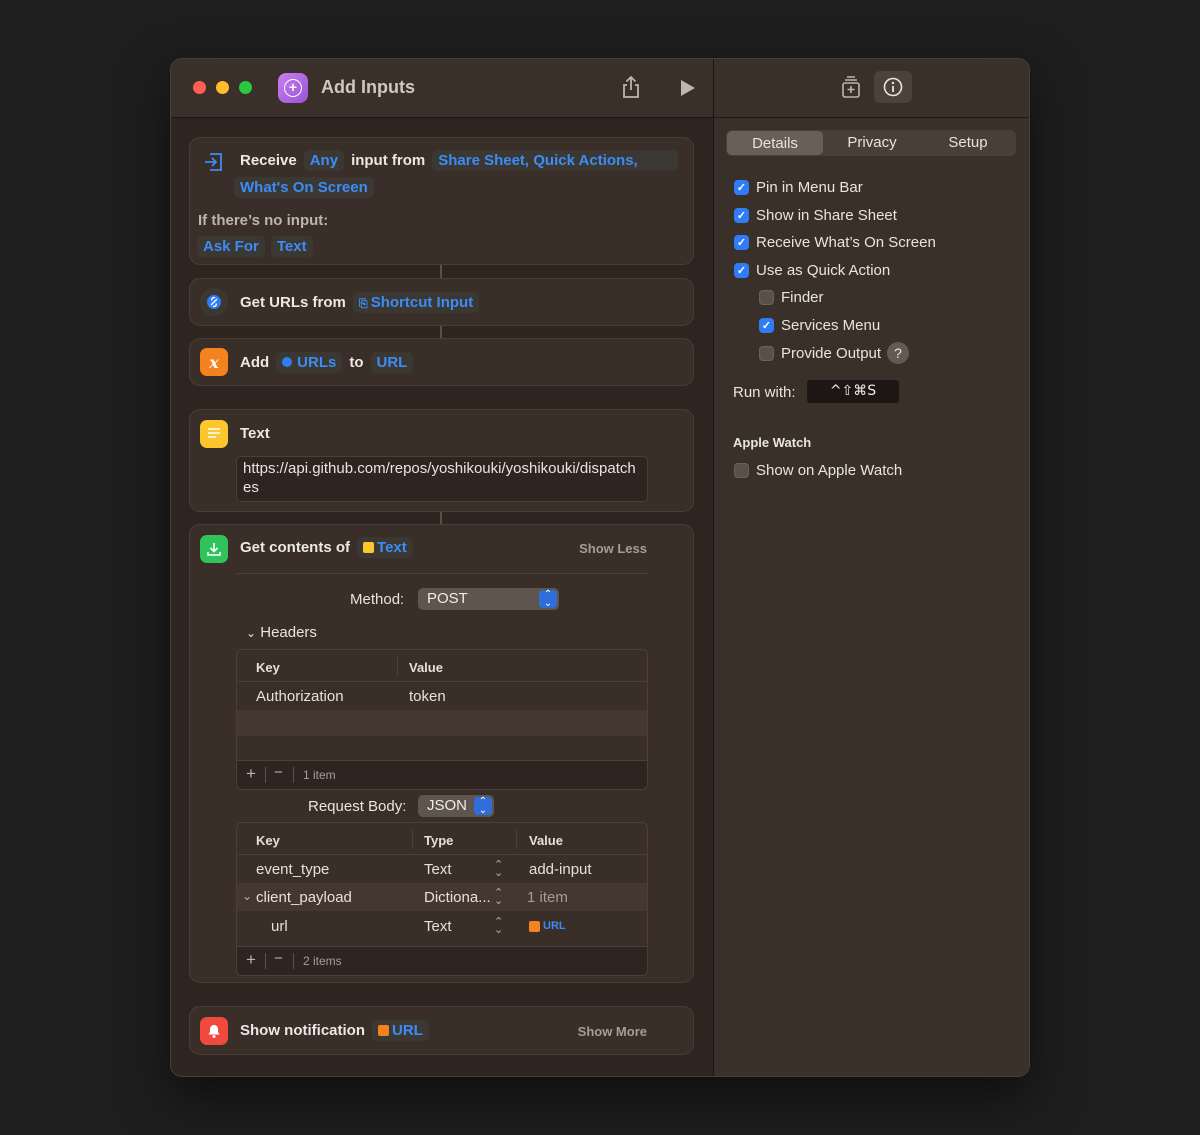 The height and width of the screenshot is (1135, 1200). Describe the element at coordinates (547, 897) in the screenshot. I see `body-value-cell: 1 item` at that location.